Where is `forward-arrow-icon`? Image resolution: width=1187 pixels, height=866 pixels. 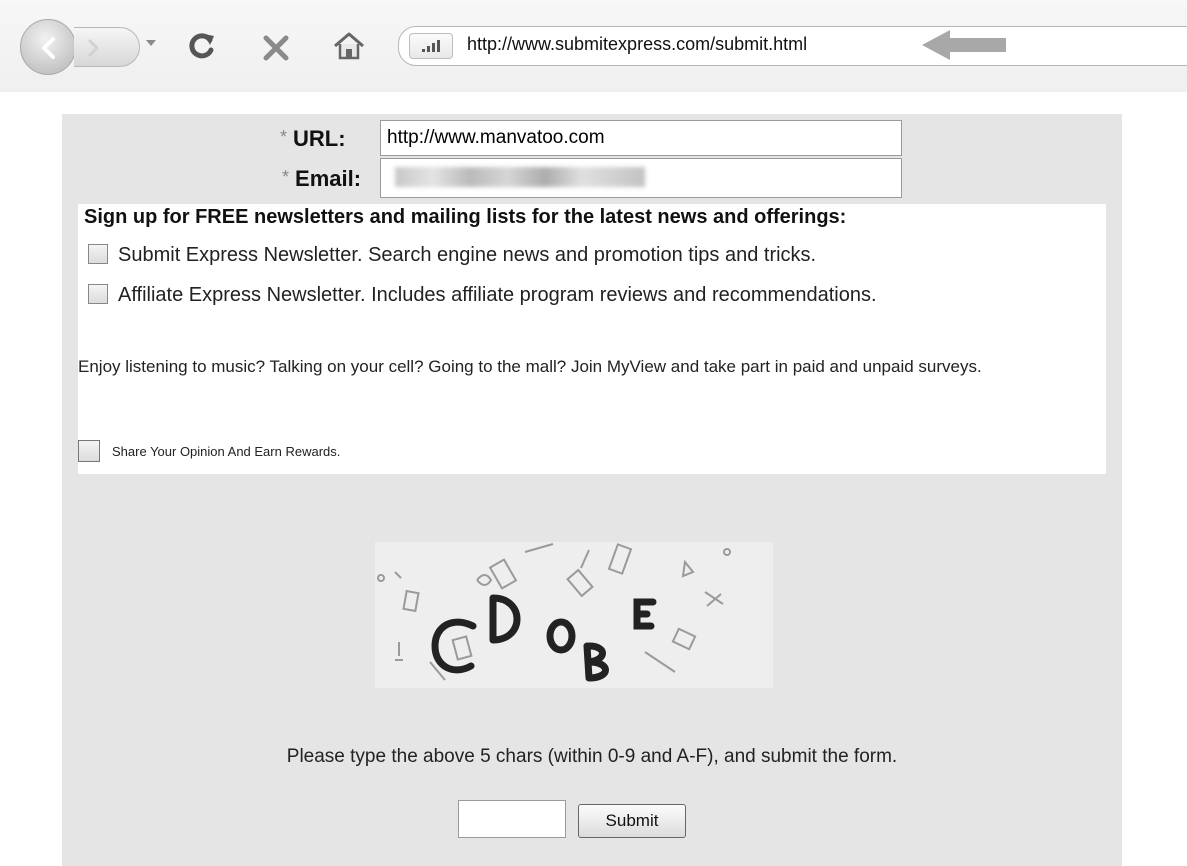 forward-arrow-icon is located at coordinates (93, 48).